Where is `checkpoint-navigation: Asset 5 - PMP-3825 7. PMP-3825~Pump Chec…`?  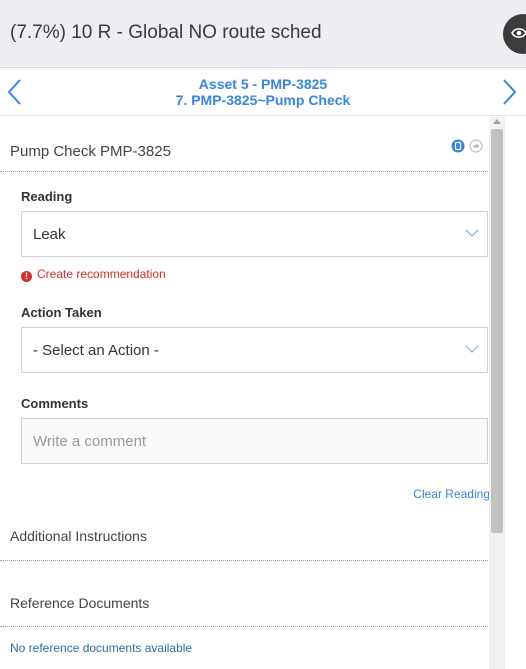 checkpoint-navigation: Asset 5 - PMP-3825 7. PMP-3825~Pump Chec… is located at coordinates (263, 92).